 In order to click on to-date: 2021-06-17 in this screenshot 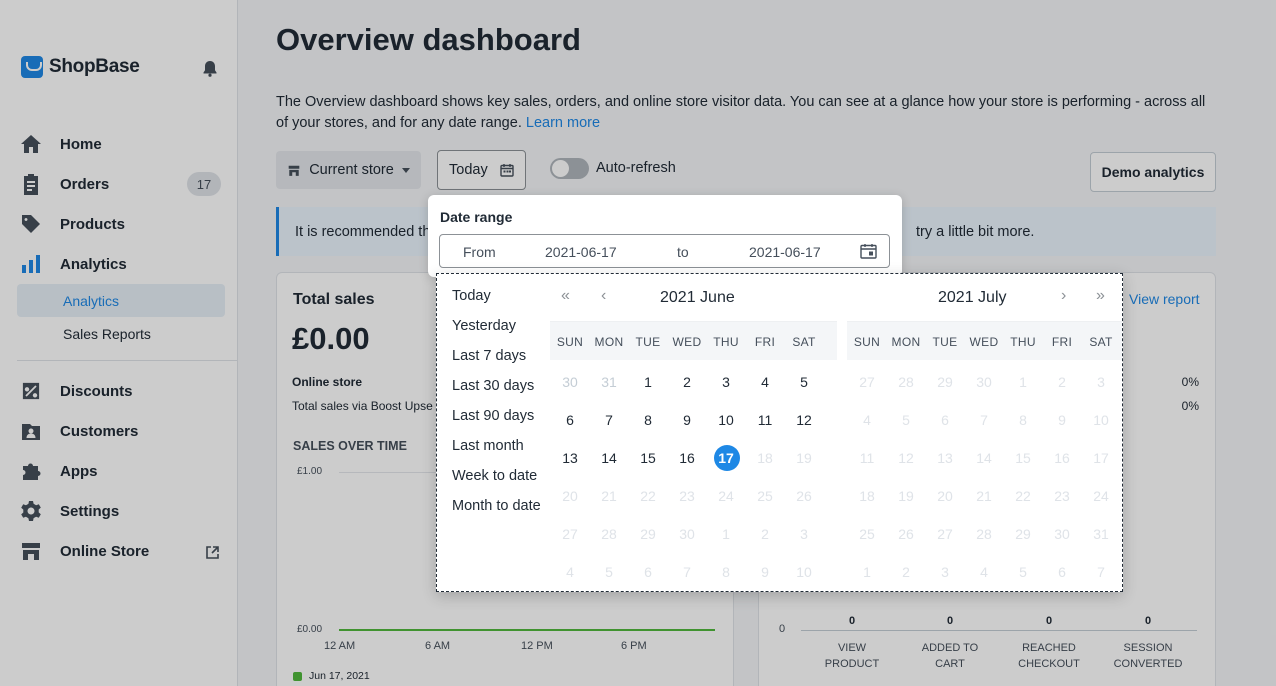, I will do `click(785, 252)`.